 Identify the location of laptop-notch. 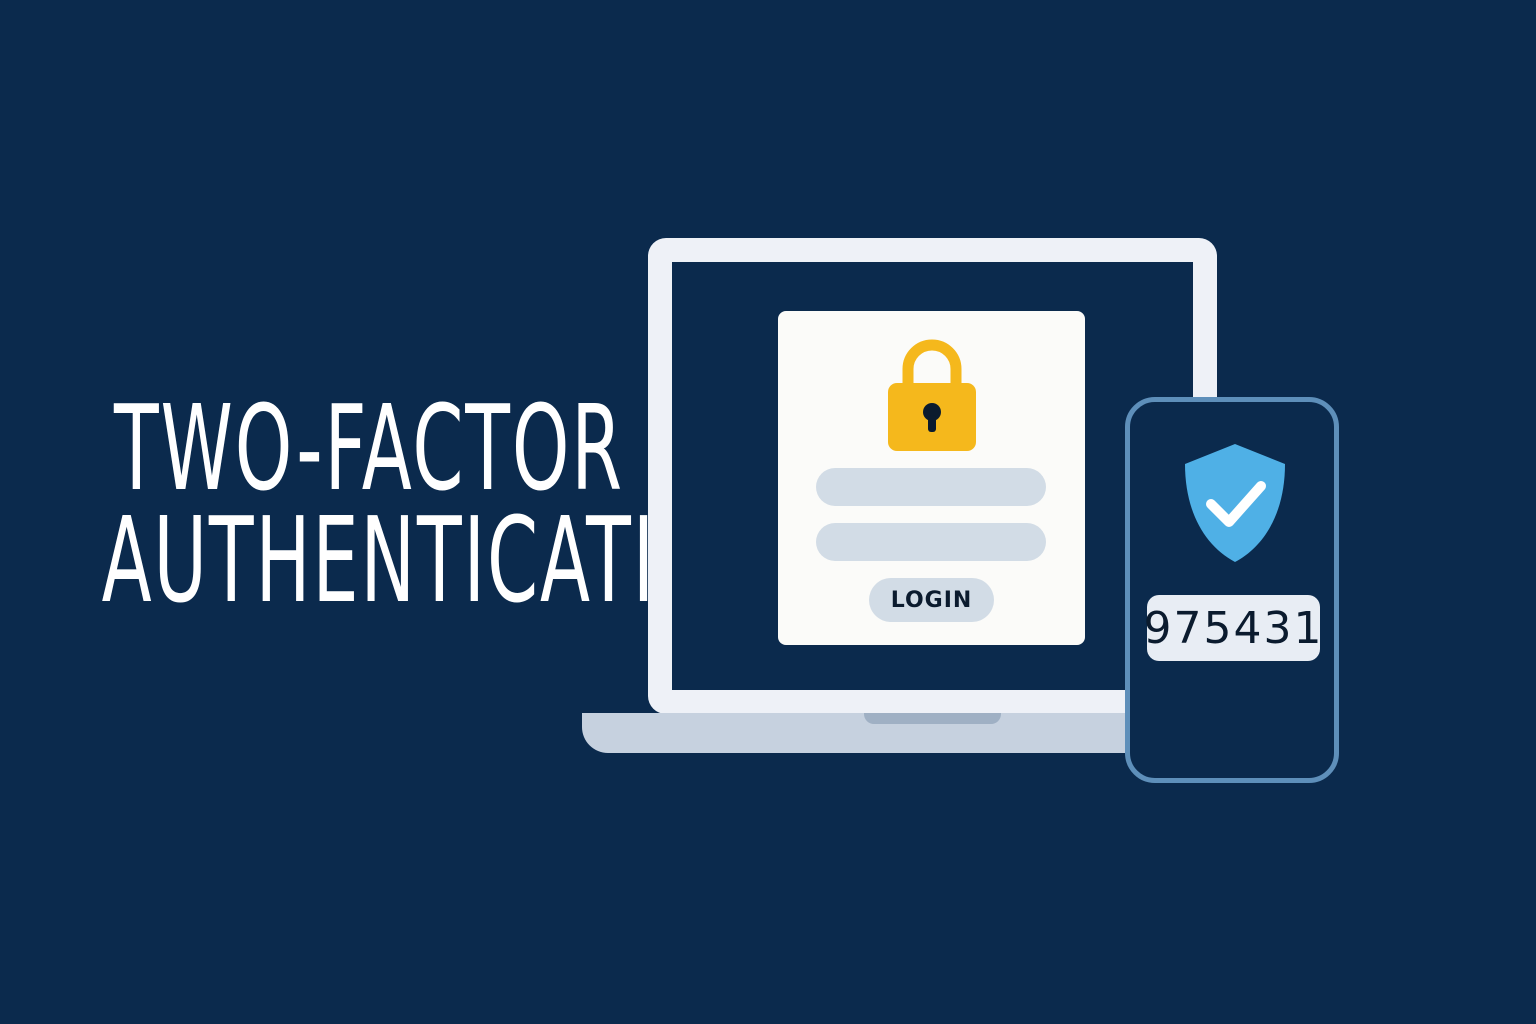
(932, 718).